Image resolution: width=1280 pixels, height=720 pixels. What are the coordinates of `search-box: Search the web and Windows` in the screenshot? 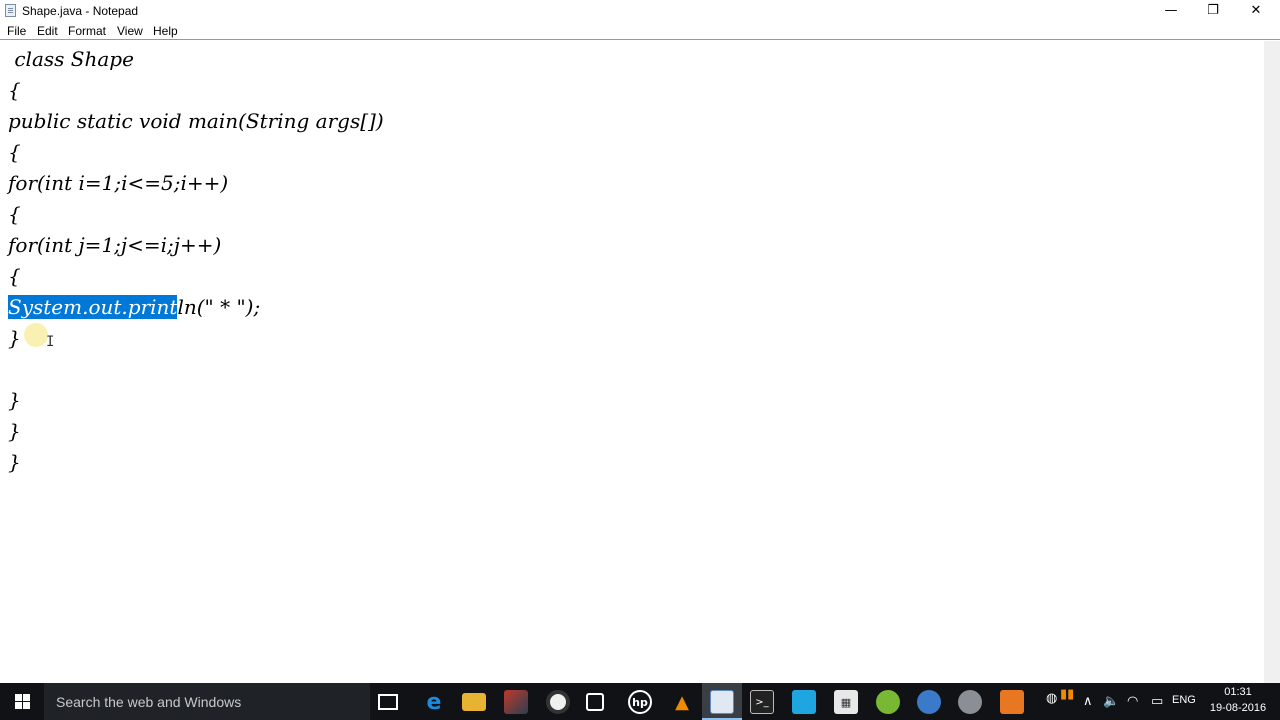 It's located at (207, 701).